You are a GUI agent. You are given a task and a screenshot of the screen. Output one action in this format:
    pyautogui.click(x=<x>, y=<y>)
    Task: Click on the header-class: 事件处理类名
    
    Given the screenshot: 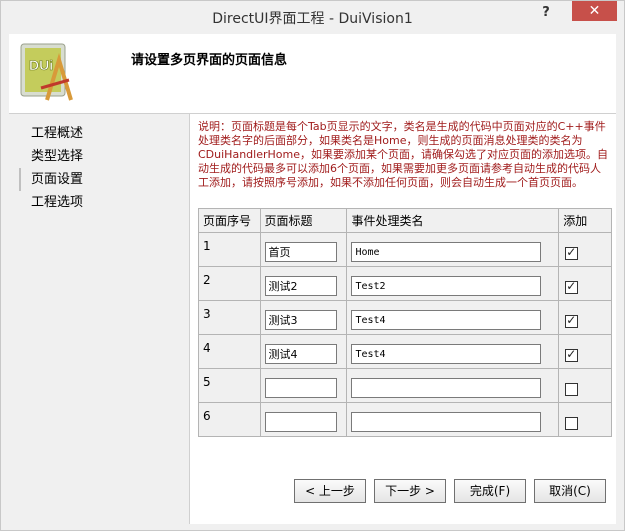 What is the action you would take?
    pyautogui.click(x=453, y=220)
    